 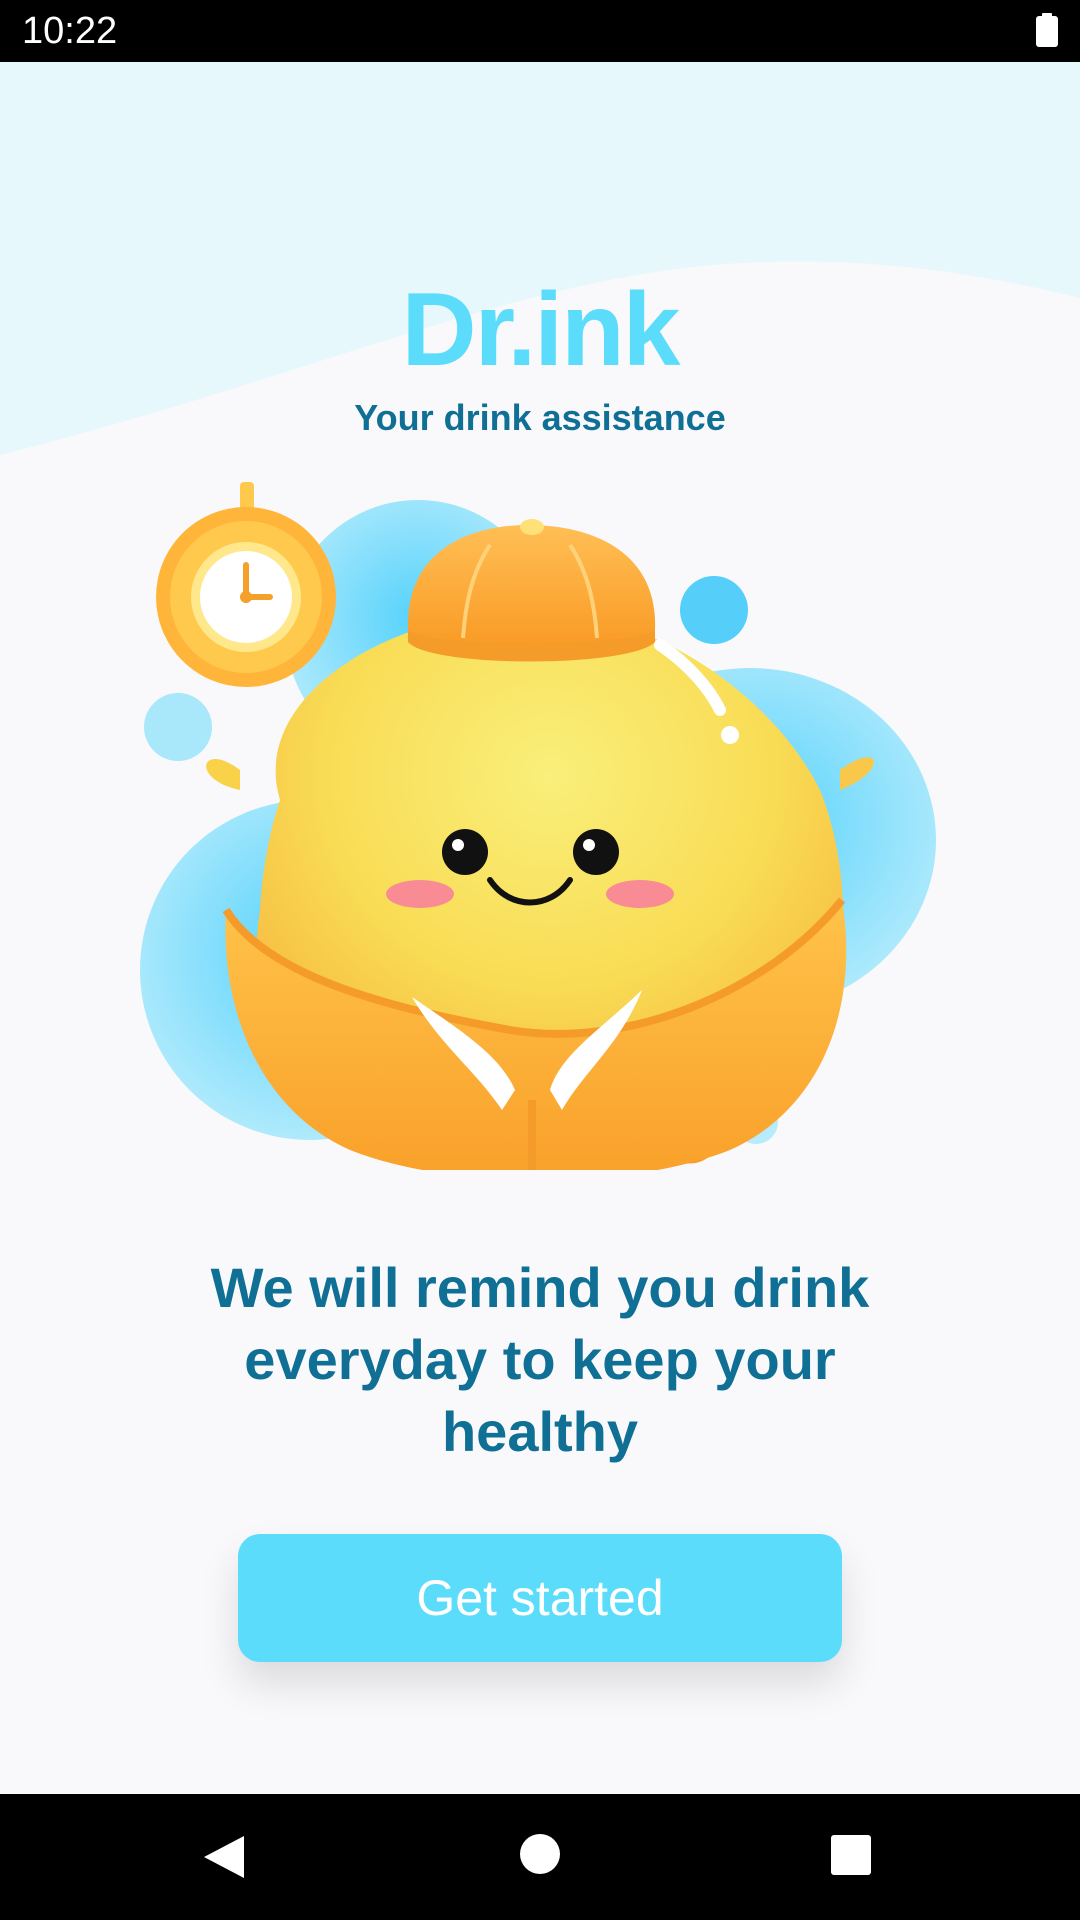 I want to click on status-time: 10:22, so click(x=70, y=31).